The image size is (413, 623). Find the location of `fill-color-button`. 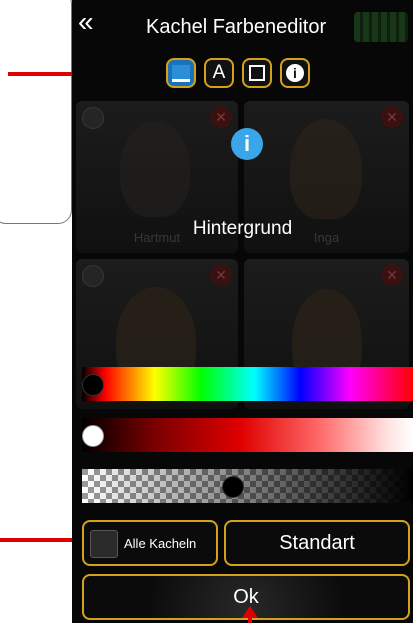

fill-color-button is located at coordinates (181, 73).